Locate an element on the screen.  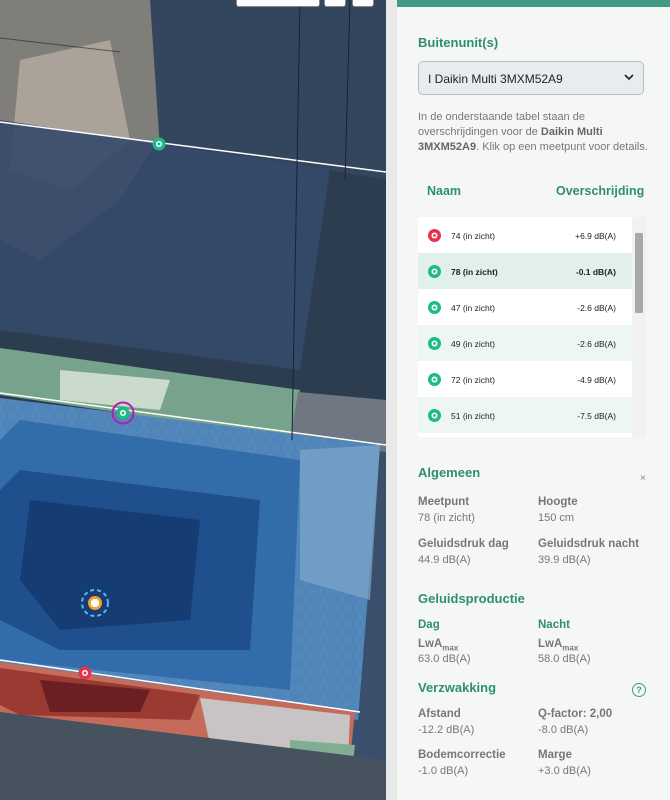
geluidsdruk-nacht-label: Geluidsdruk nacht is located at coordinates (588, 544).